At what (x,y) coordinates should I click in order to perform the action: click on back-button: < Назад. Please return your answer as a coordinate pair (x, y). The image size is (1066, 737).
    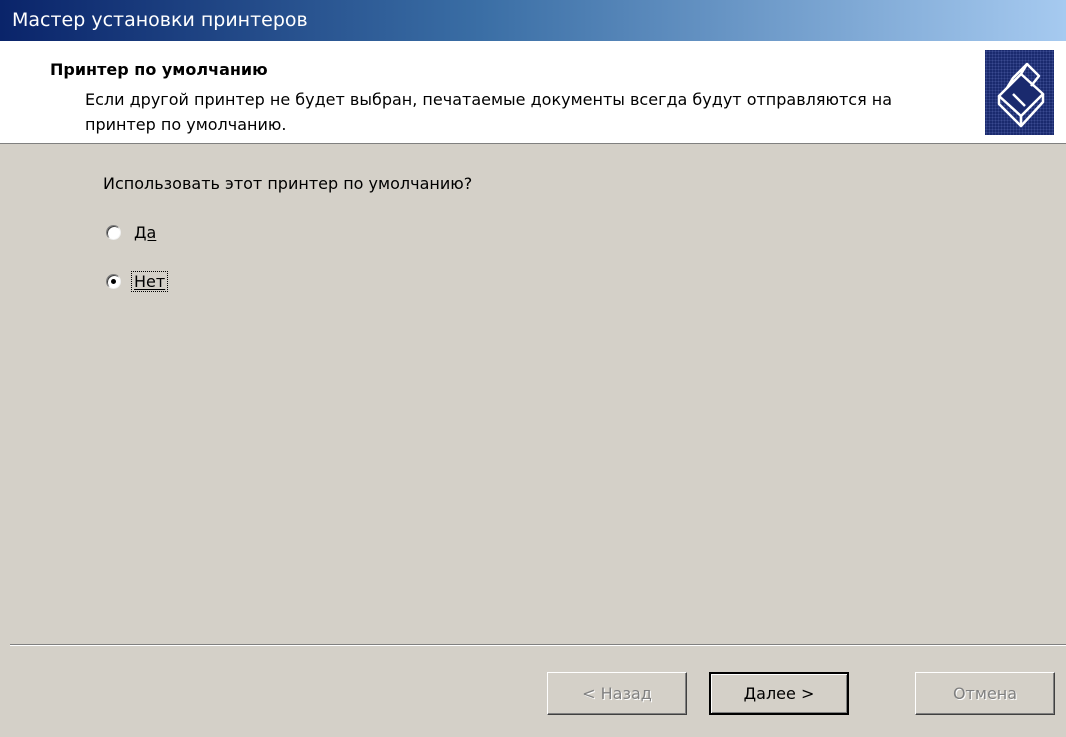
    Looking at the image, I should click on (617, 693).